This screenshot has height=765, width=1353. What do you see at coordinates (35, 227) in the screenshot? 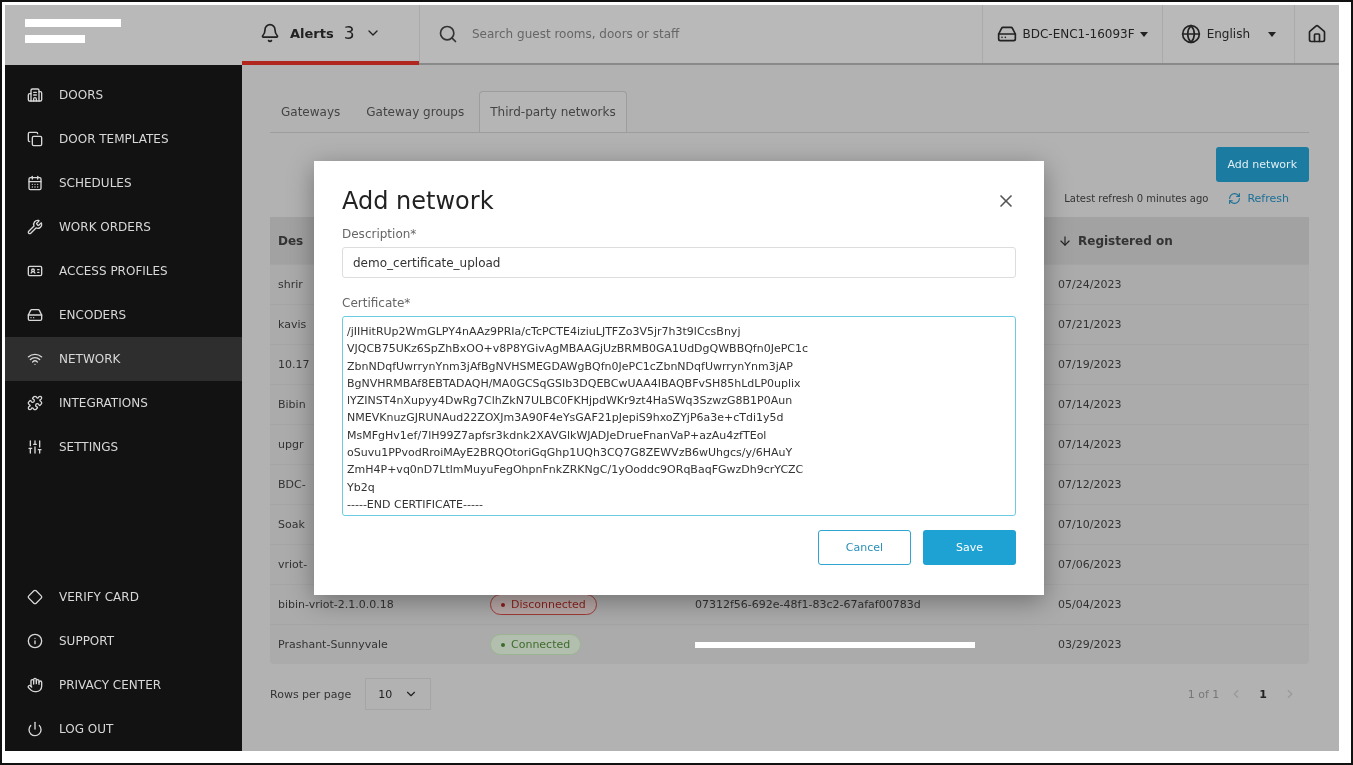
I see `wrench-icon` at bounding box center [35, 227].